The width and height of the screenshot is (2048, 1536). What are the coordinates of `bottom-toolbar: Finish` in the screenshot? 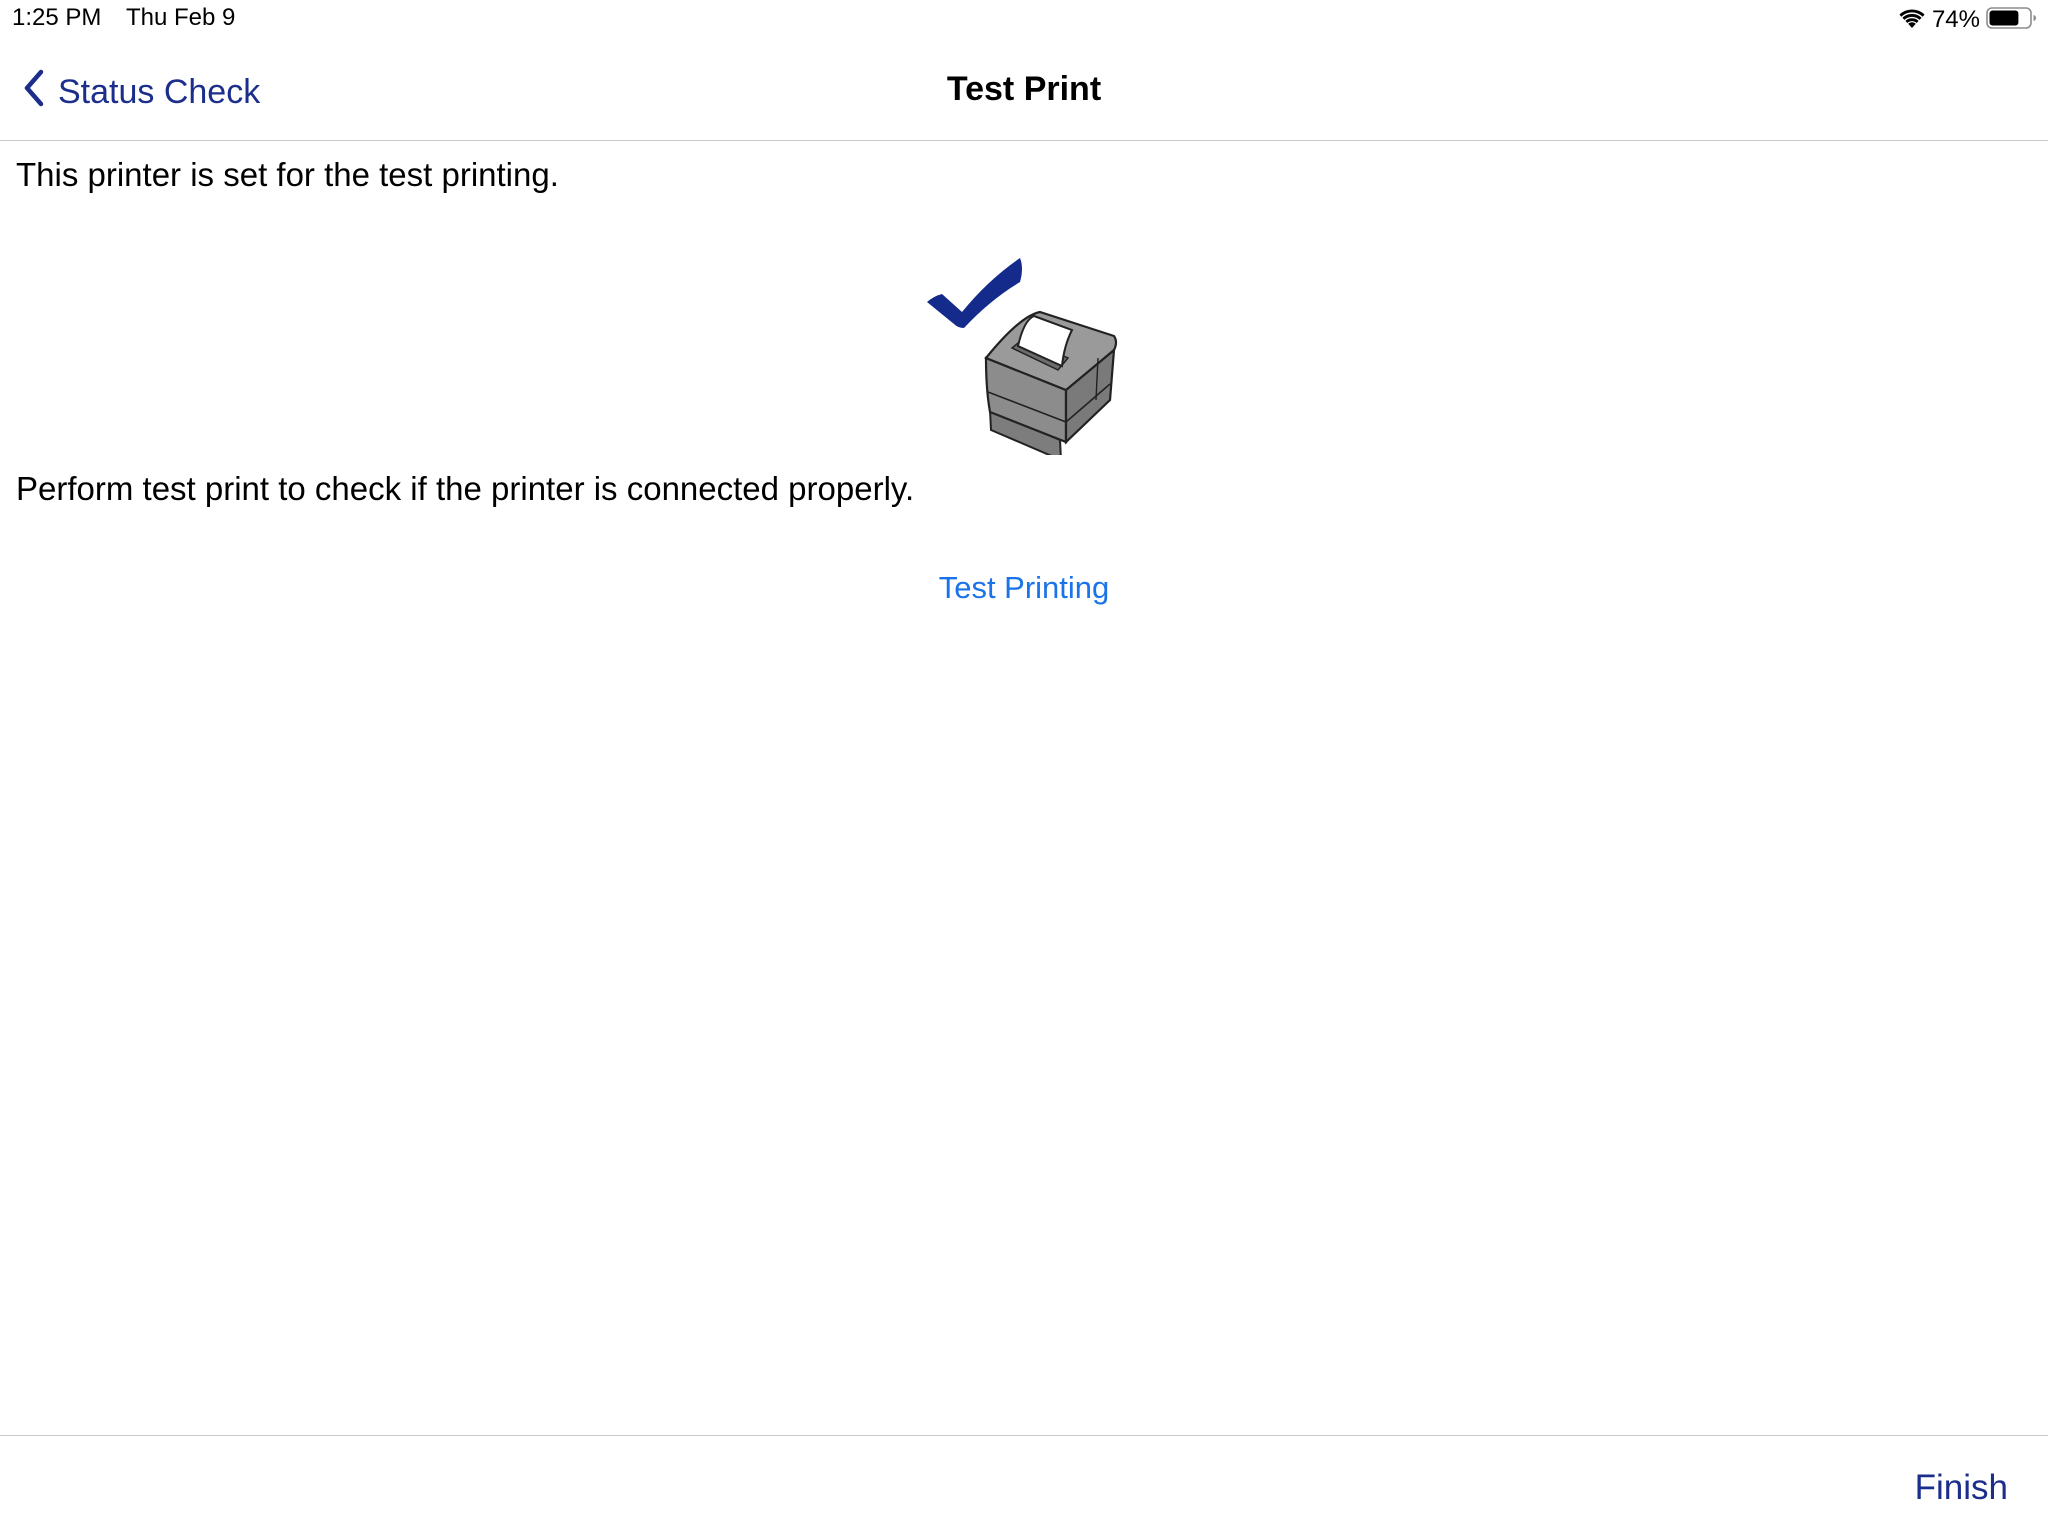 It's located at (1024, 1485).